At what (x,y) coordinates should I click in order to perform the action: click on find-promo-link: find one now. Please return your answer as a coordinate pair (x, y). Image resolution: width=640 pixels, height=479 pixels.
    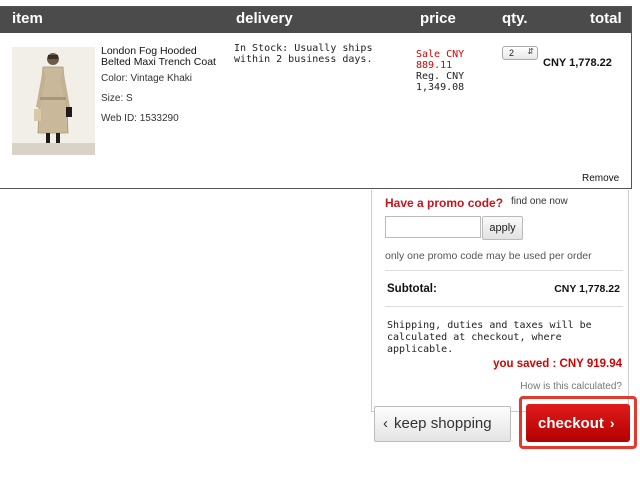
    Looking at the image, I should click on (539, 201).